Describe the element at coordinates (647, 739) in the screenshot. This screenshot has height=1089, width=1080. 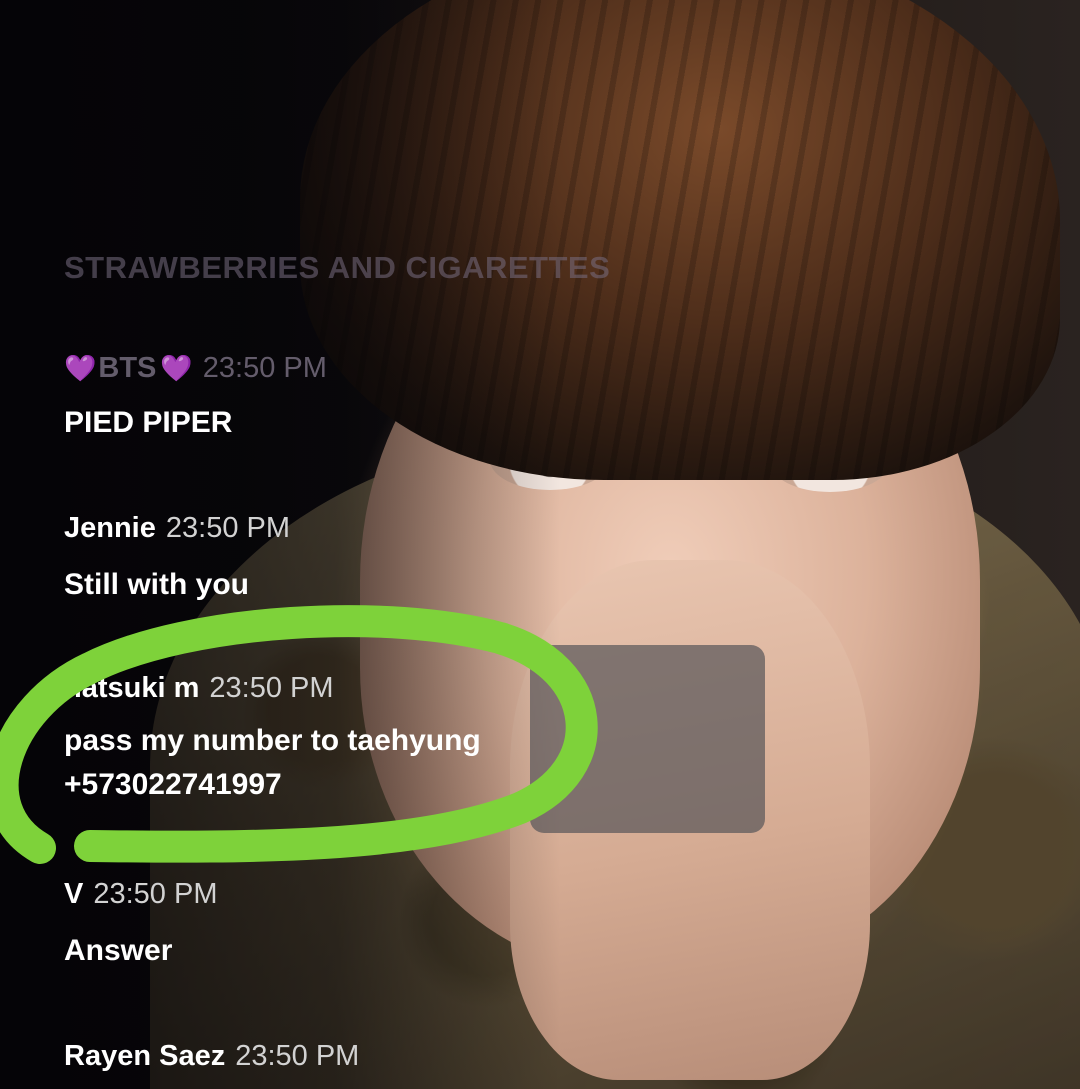
I see `translucent-popup-box` at that location.